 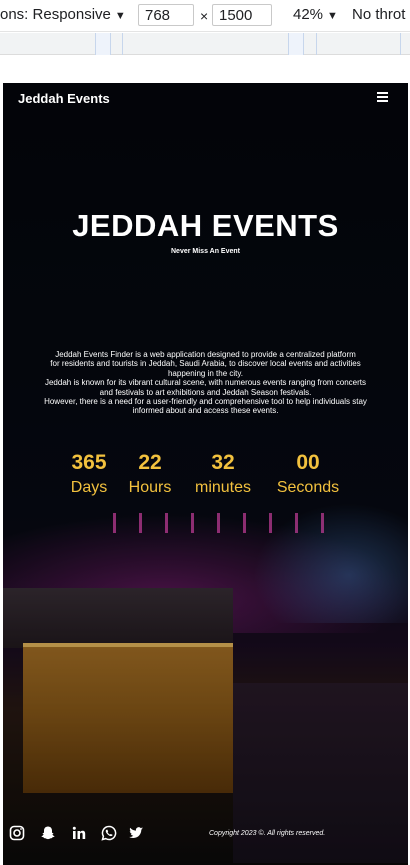 I want to click on height-input: 1500, so click(x=242, y=15).